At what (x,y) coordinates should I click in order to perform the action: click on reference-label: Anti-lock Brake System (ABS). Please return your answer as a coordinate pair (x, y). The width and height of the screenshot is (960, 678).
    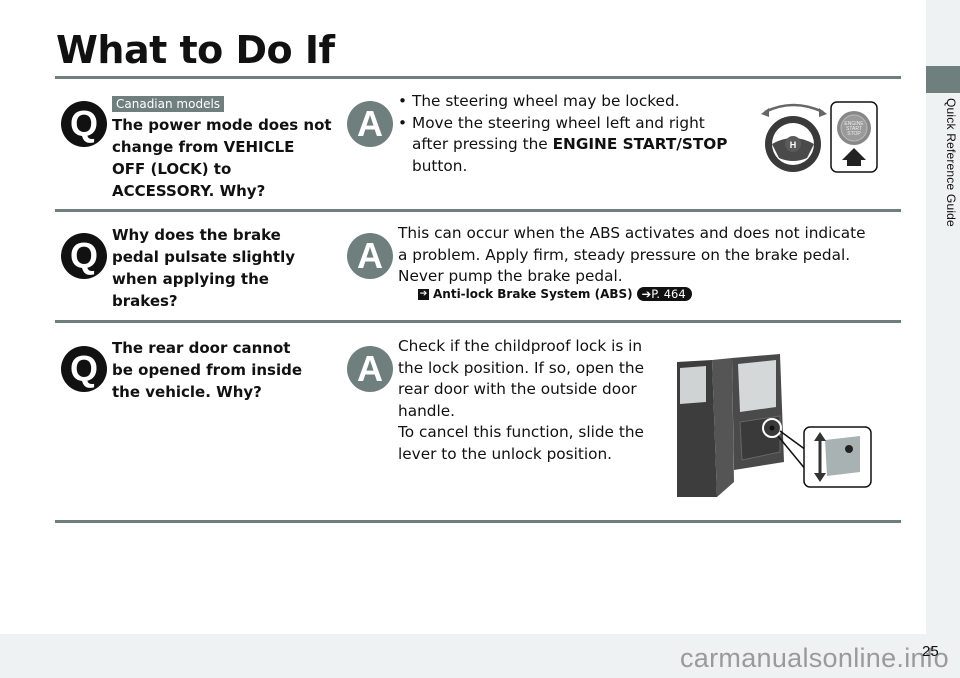
    Looking at the image, I should click on (533, 294).